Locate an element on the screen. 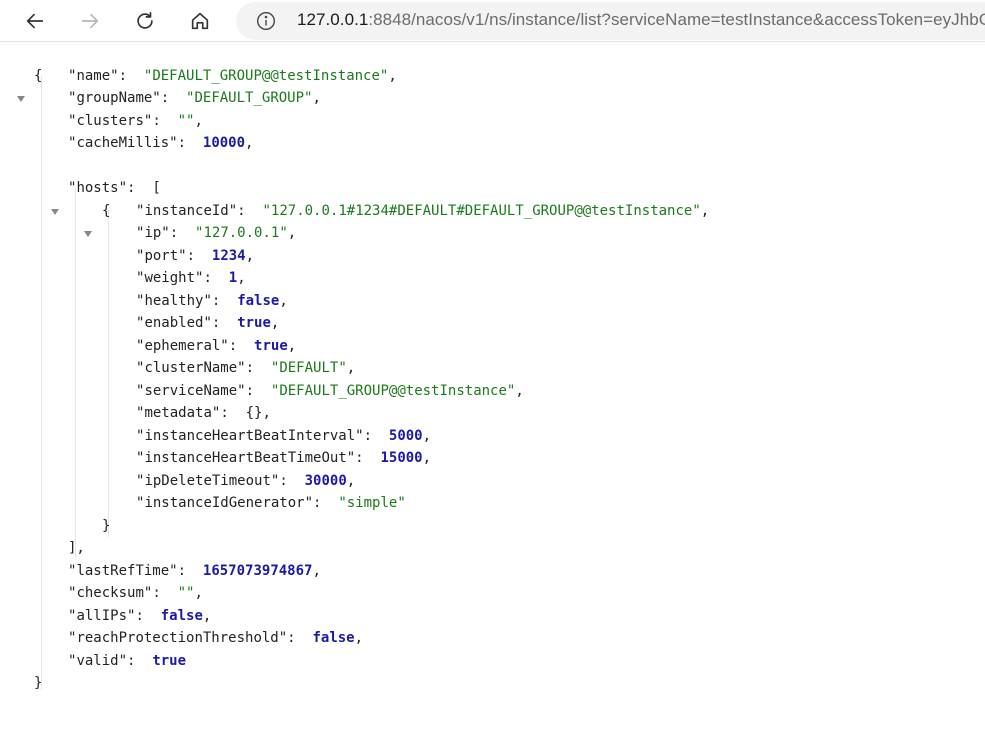  json-line-instanceHeartBeatTimeOut: "instanceHeartBeatTimeOut": 15000, is located at coordinates (284, 458).